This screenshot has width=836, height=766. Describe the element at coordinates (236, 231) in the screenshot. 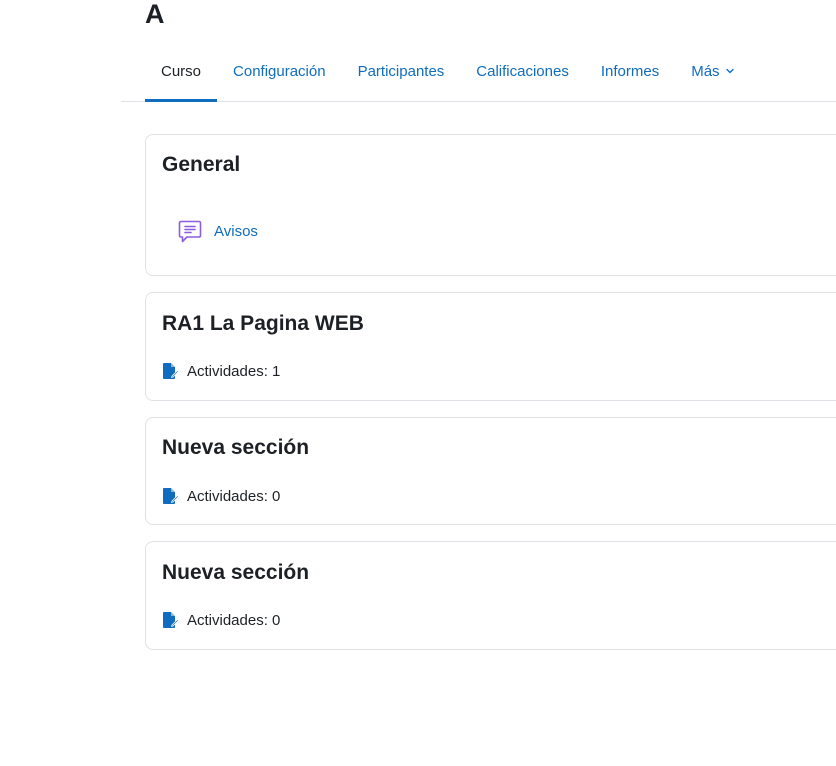

I see `activity-link-avisos: Avisos` at that location.